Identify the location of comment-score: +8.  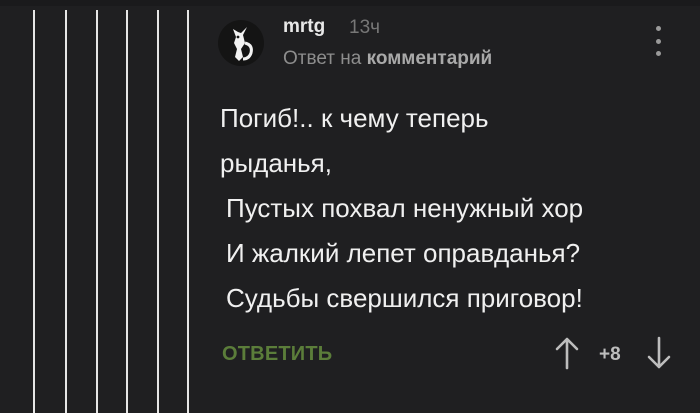
(610, 354).